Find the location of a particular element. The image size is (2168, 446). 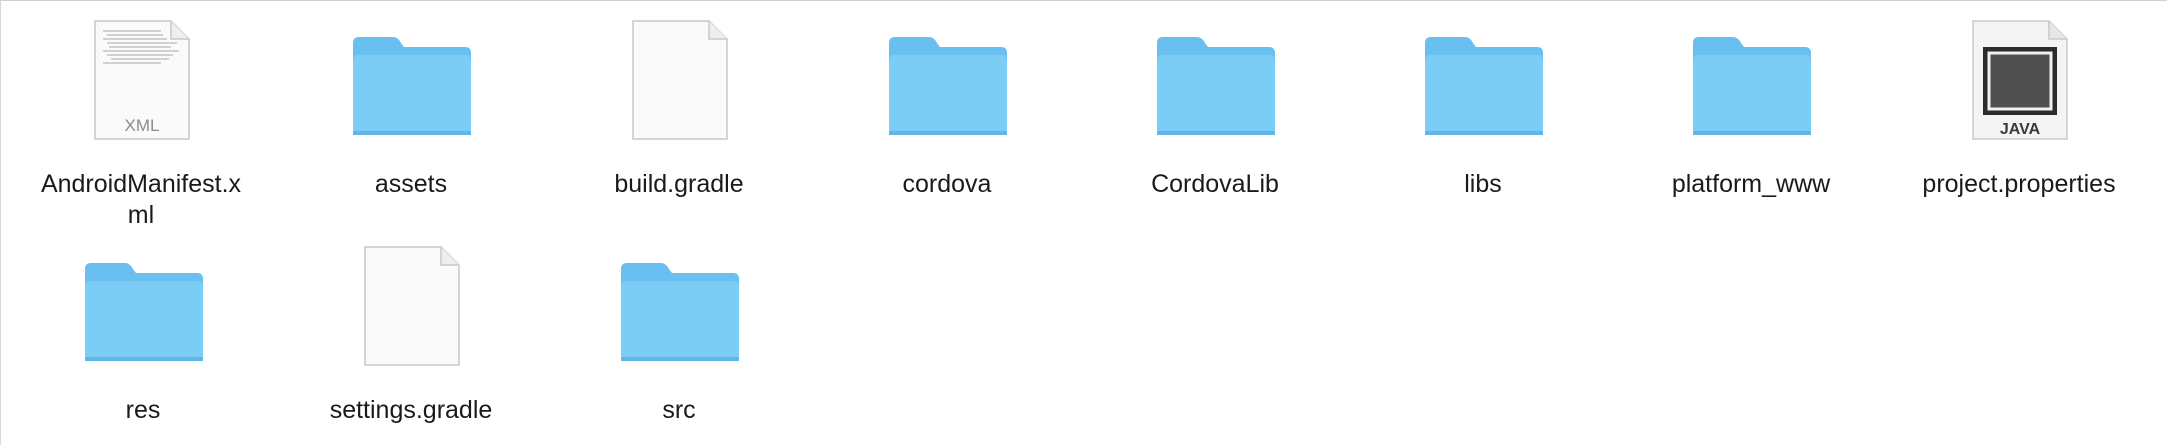

file-label: project.properties is located at coordinates (2019, 184).